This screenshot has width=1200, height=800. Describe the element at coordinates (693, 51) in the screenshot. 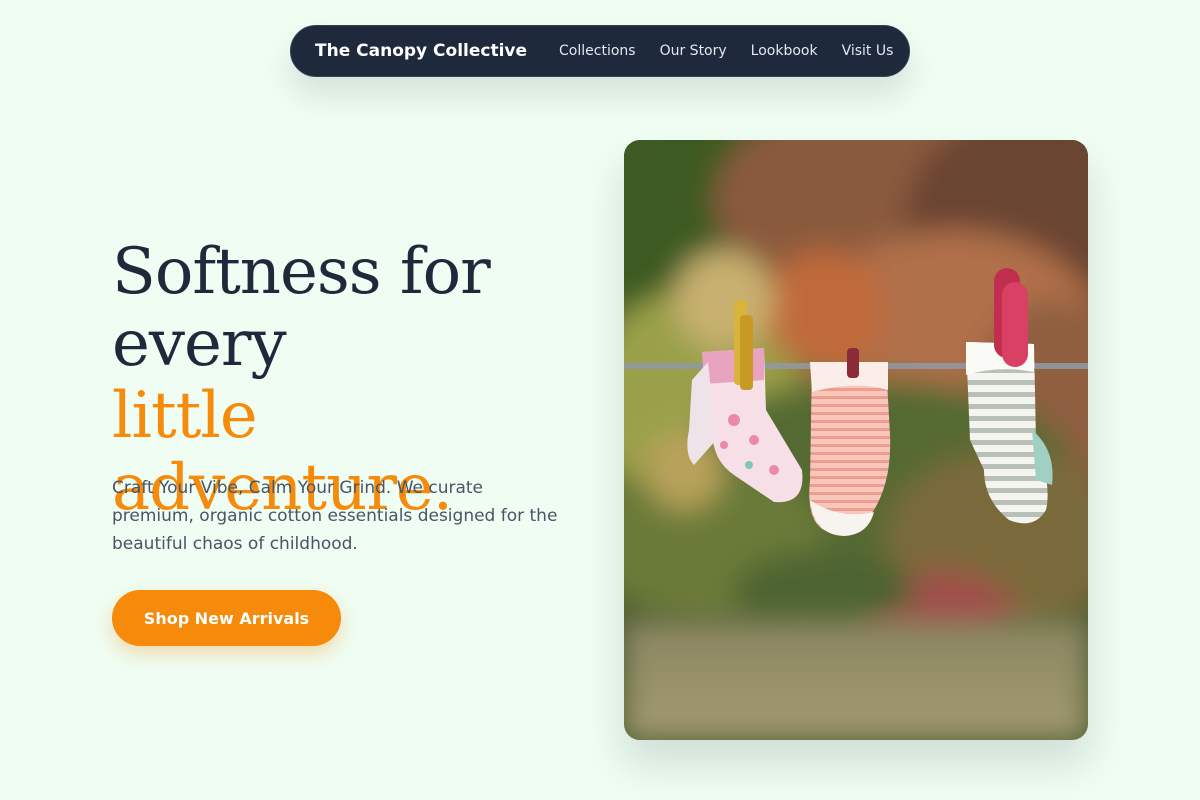

I see `nav-link-our-story: Our Story` at that location.